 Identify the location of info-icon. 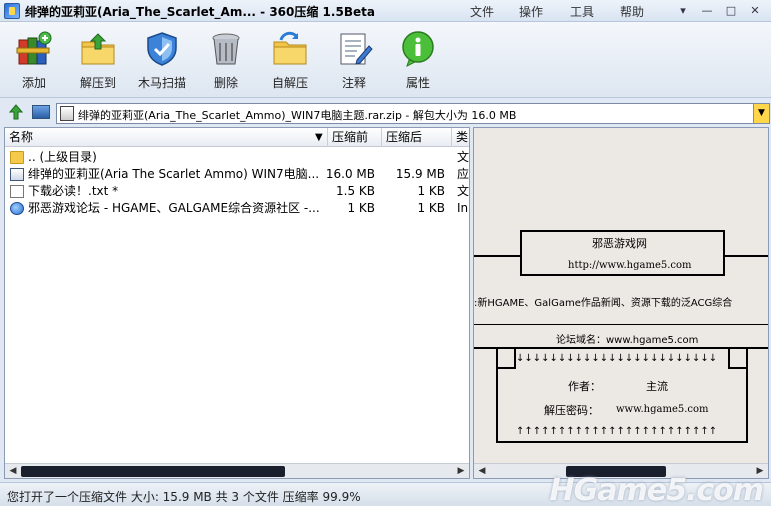
(418, 49).